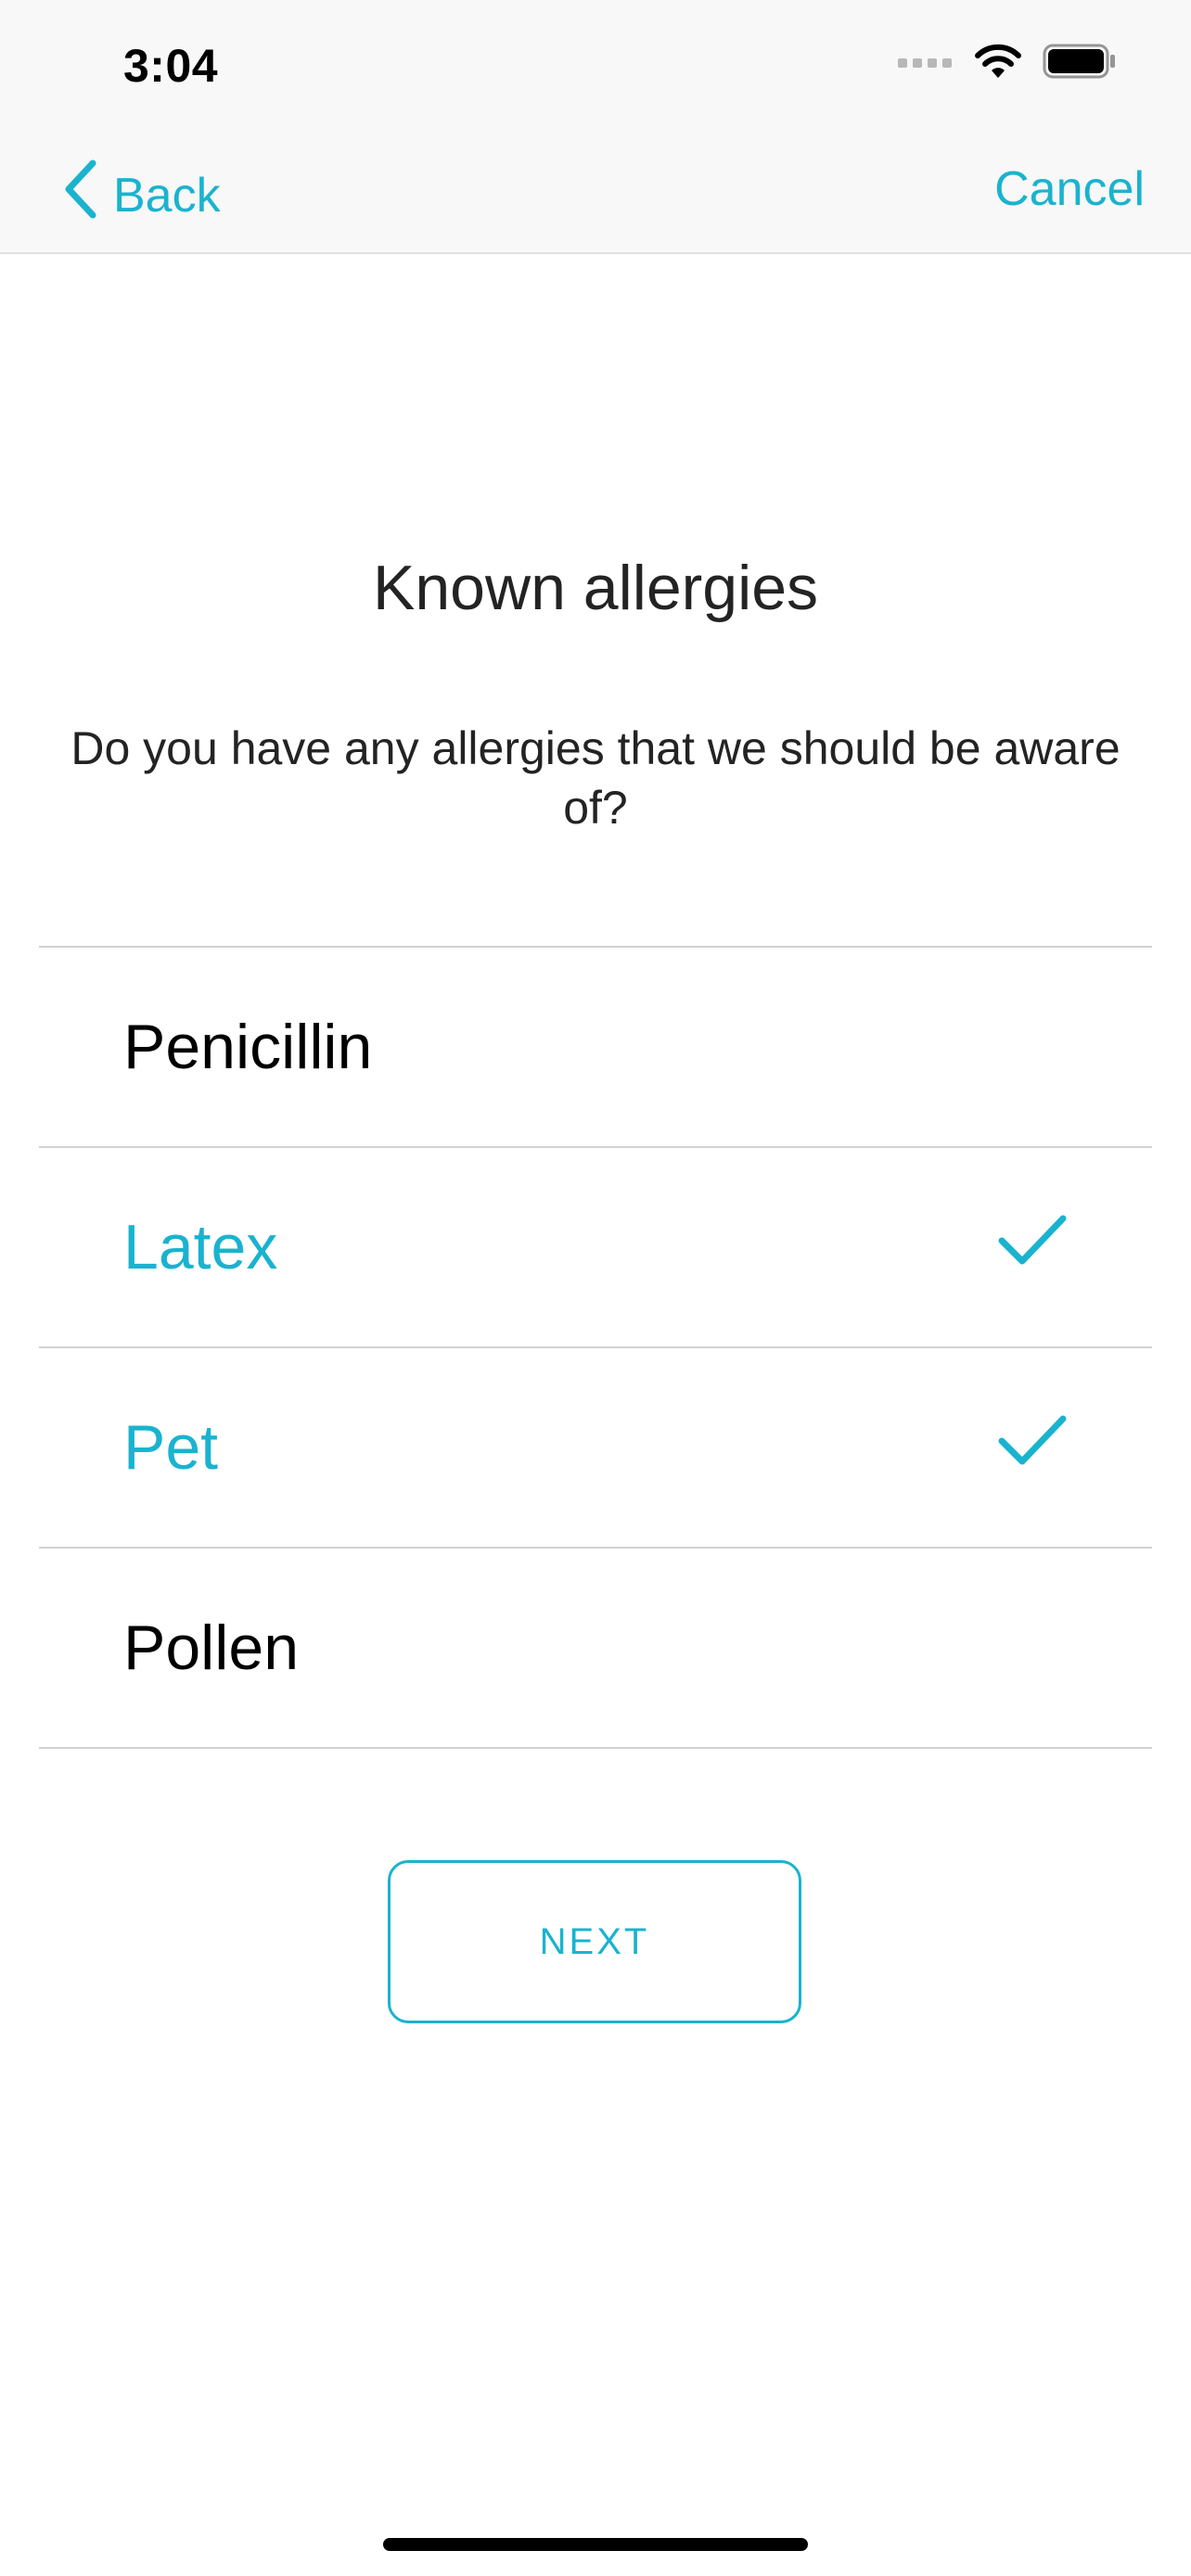  I want to click on allergy-row-pet: Pet, so click(595, 1448).